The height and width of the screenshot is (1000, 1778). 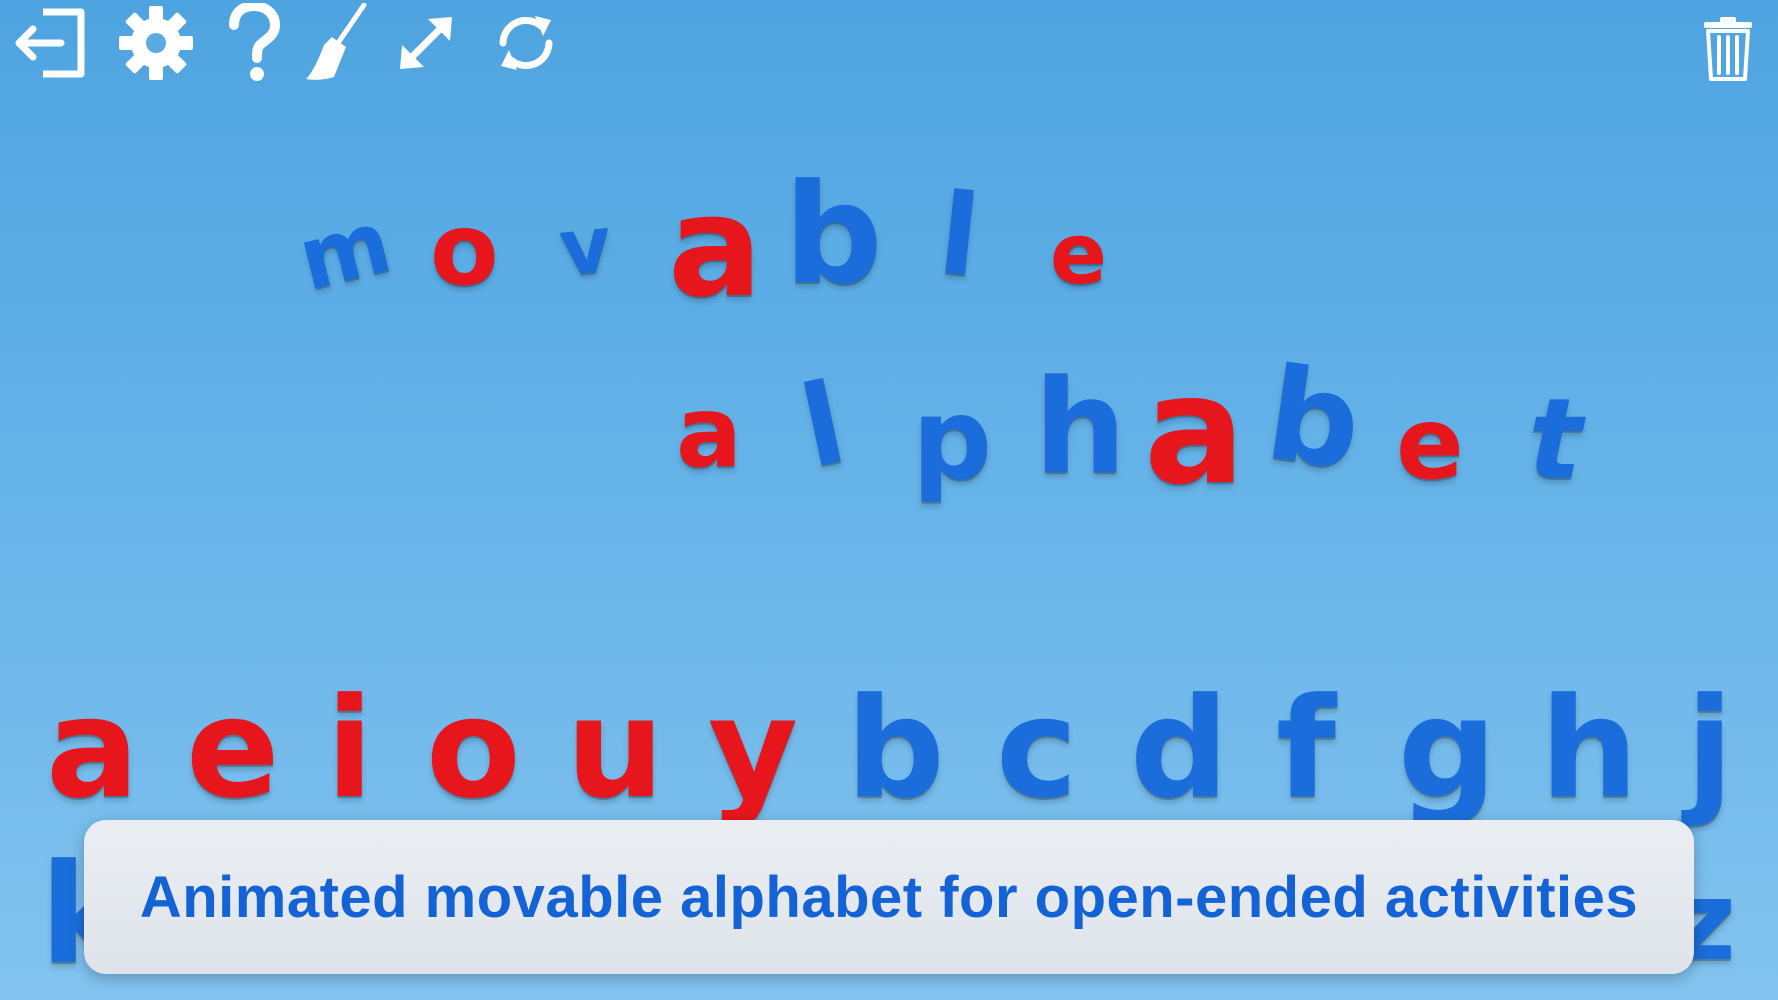 What do you see at coordinates (1589, 749) in the screenshot?
I see `shelf-letter: h` at bounding box center [1589, 749].